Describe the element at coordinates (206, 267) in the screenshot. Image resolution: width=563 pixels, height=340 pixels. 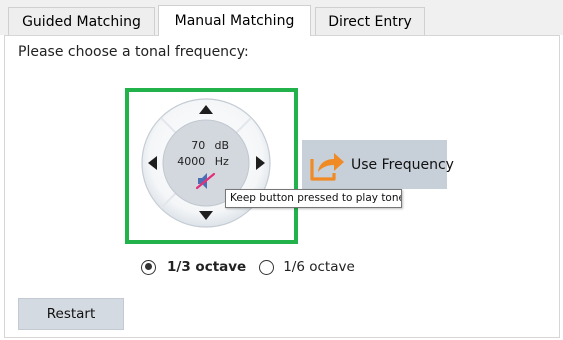
I see `radio-third-octave-label: 1/3 octave` at that location.